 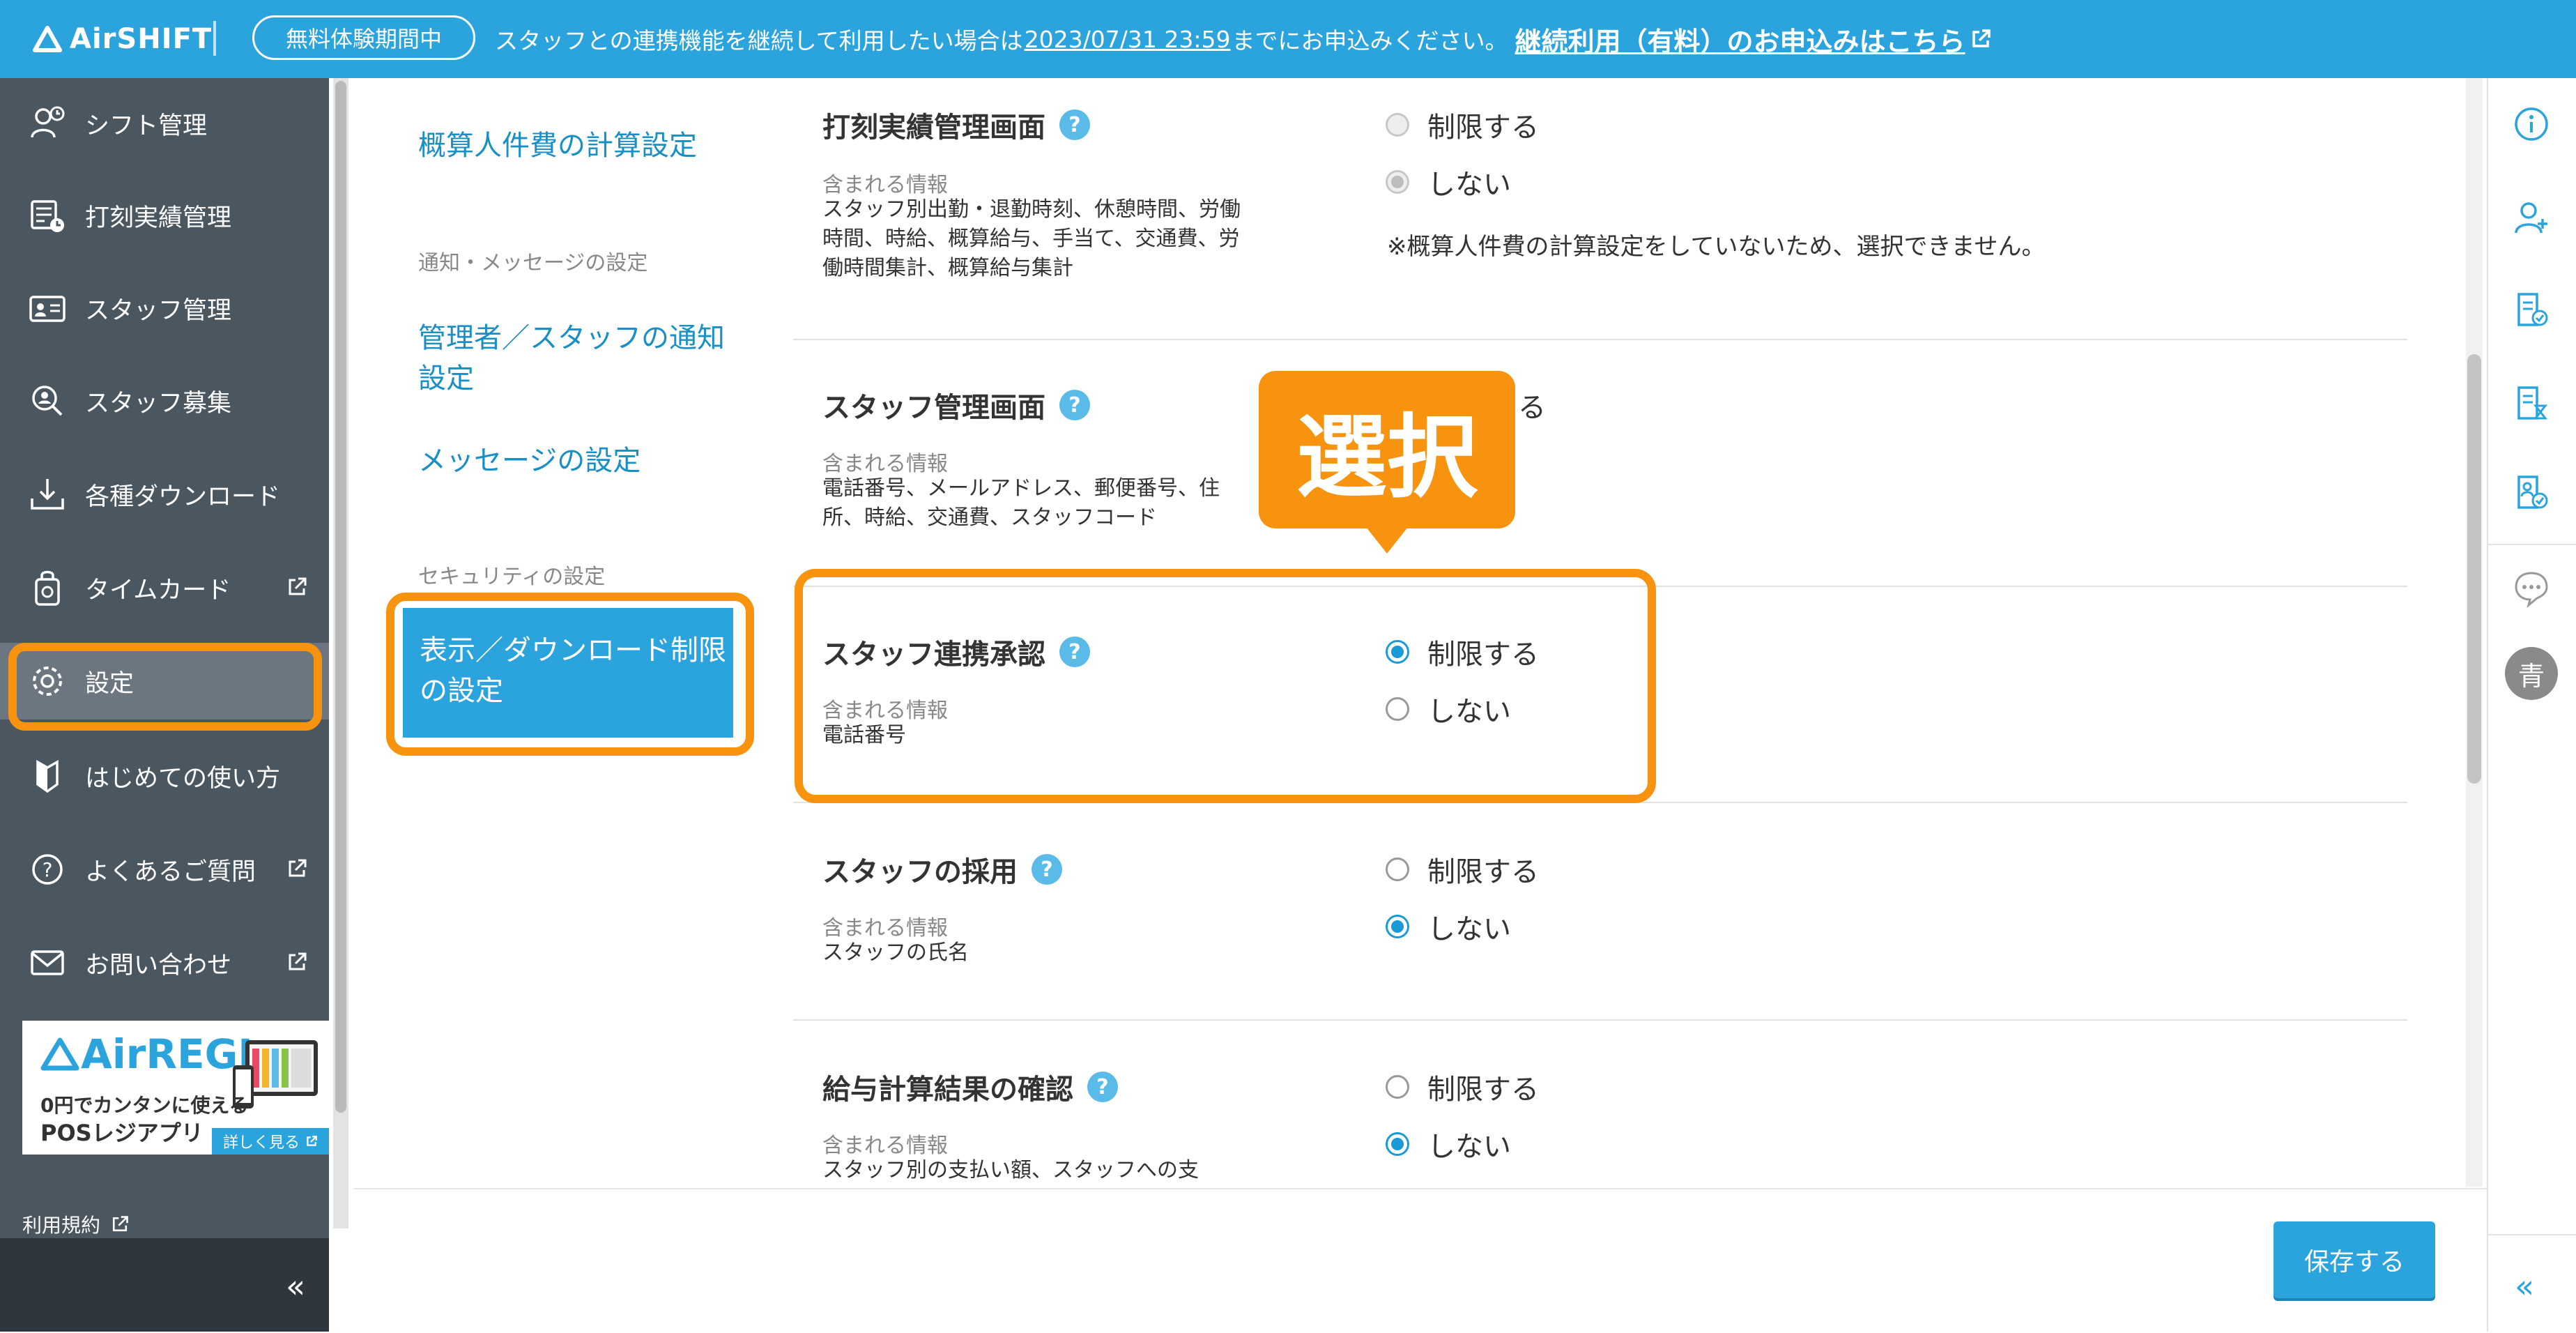 I want to click on sidebar-item-timecard: タイムカード, so click(x=164, y=587).